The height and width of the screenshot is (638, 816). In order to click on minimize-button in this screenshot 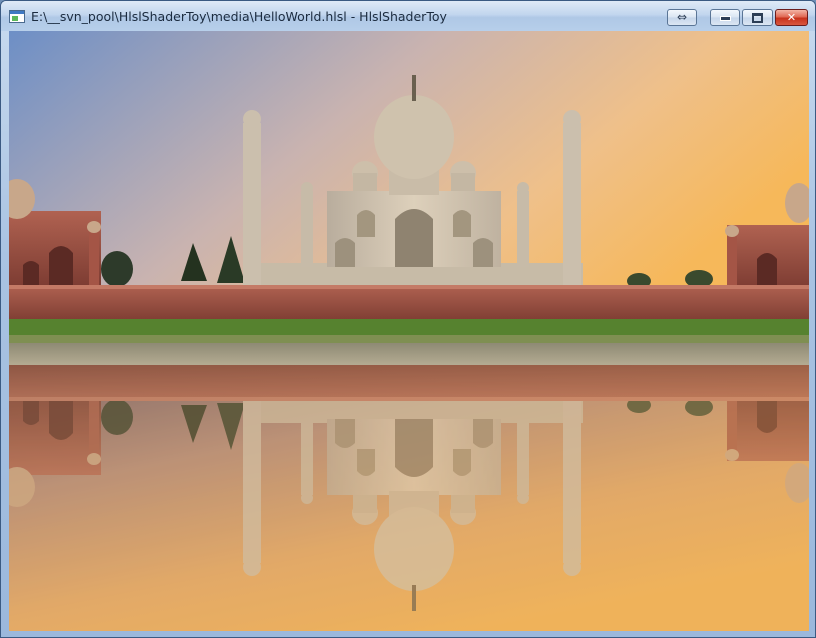, I will do `click(725, 17)`.